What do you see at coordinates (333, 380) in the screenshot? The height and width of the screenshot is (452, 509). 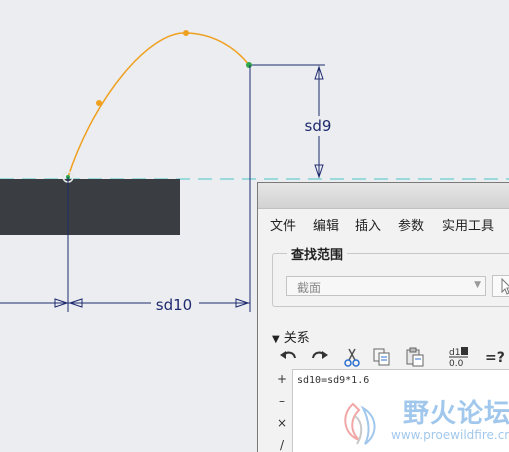 I see `relation-text: sd10=sd9*1.6` at bounding box center [333, 380].